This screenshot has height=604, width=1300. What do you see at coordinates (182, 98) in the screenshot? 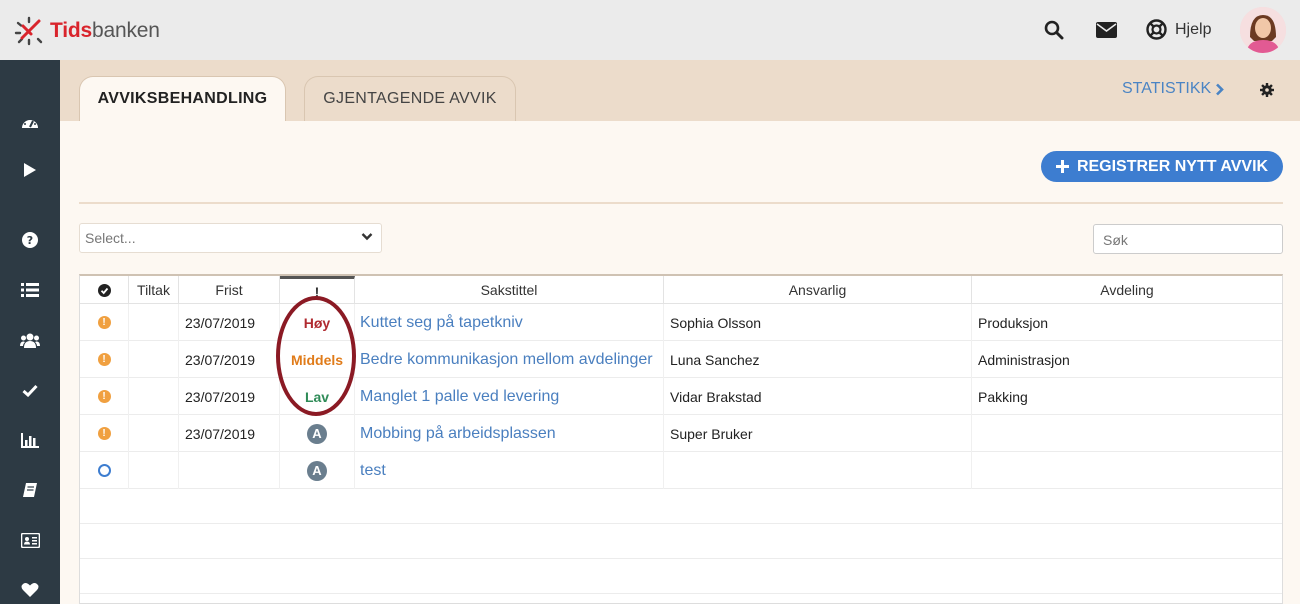
I see `tab-avviksbehandling: AVVIKSBEHANDLING` at bounding box center [182, 98].